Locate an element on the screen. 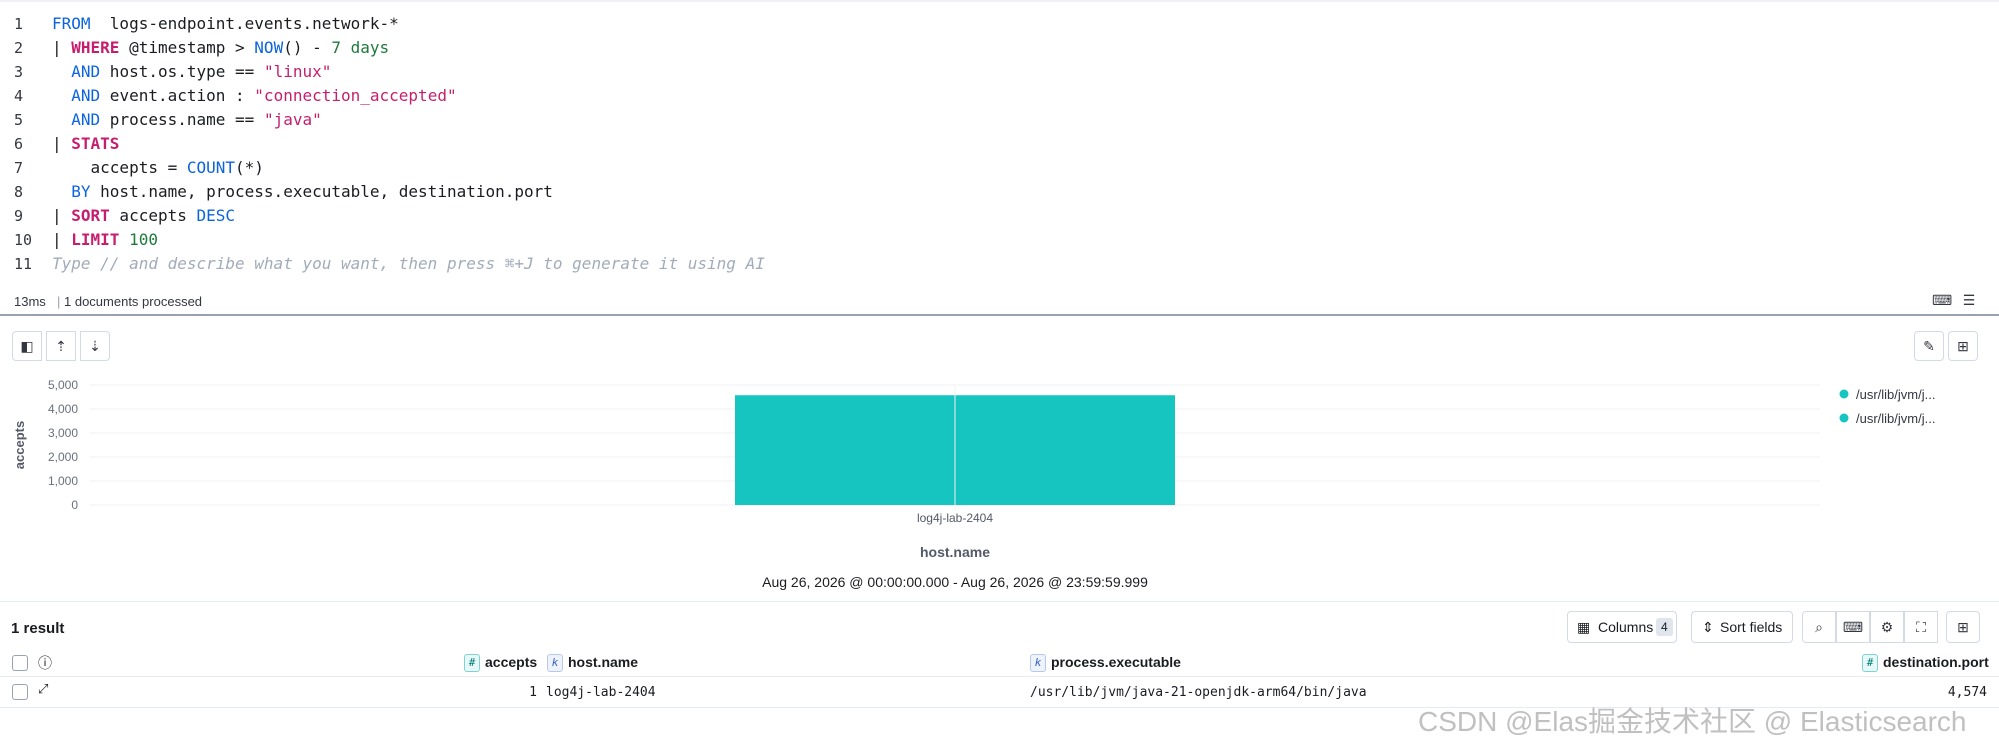 The image size is (1999, 754). toggle-sidebar-button: ◧ is located at coordinates (27, 346).